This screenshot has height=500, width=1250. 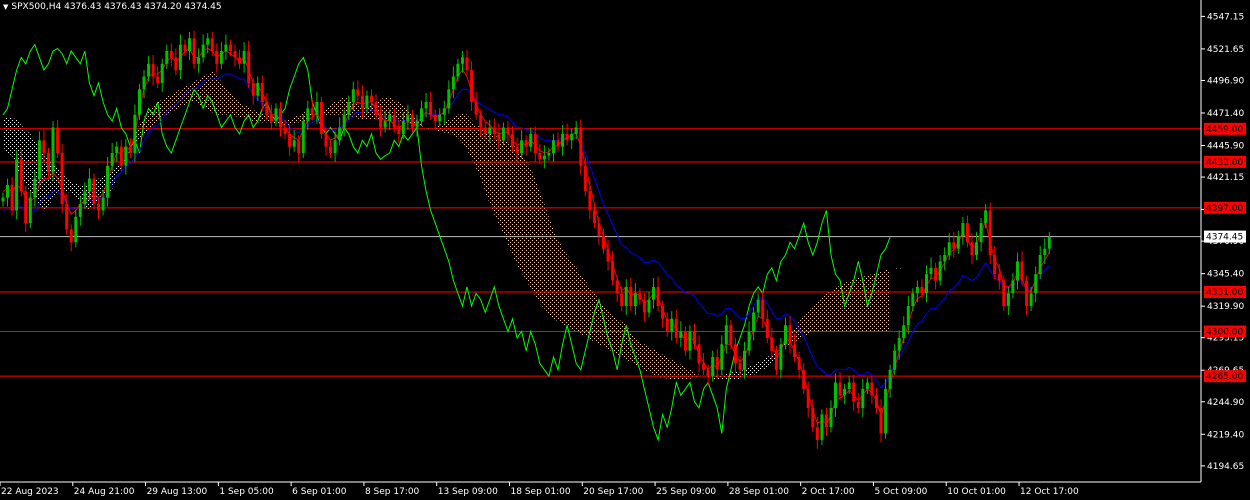 I want to click on time-tick-label: 28 Sep 01:00, so click(x=759, y=492).